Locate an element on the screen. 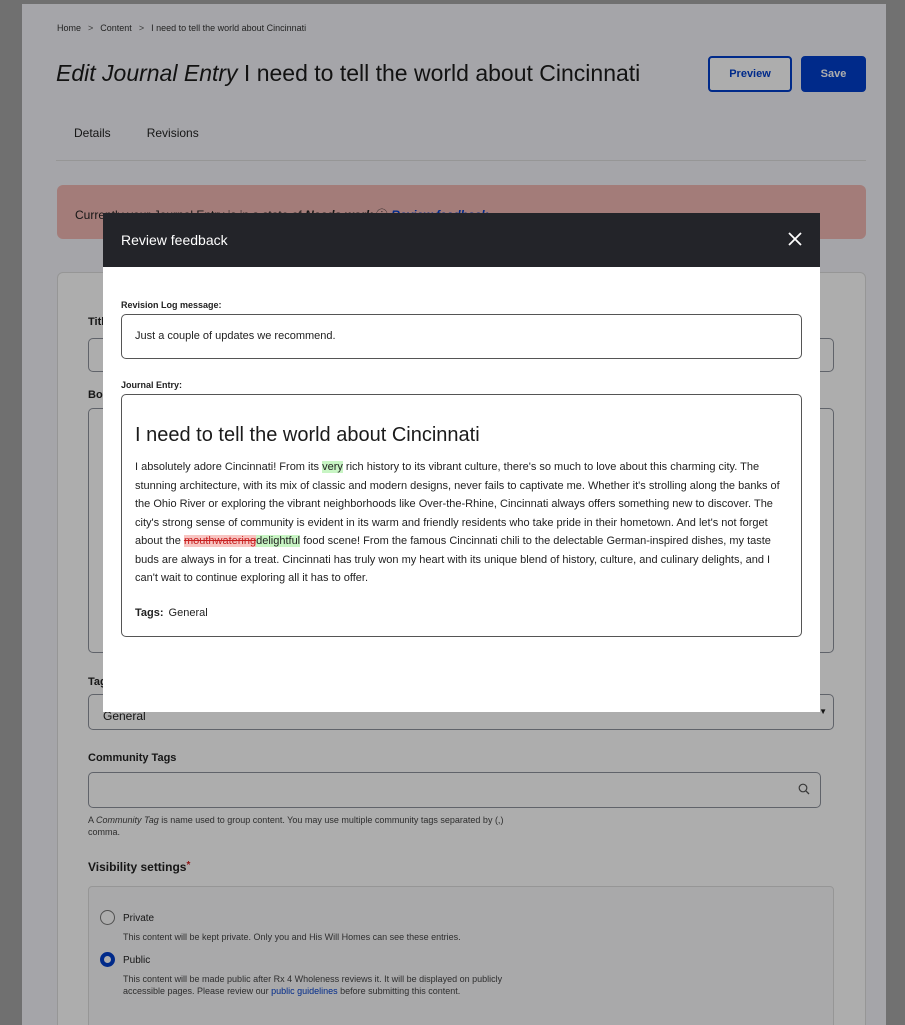 The height and width of the screenshot is (1025, 905). revision-log-text: Just a couple of updates we recommend. is located at coordinates (235, 336).